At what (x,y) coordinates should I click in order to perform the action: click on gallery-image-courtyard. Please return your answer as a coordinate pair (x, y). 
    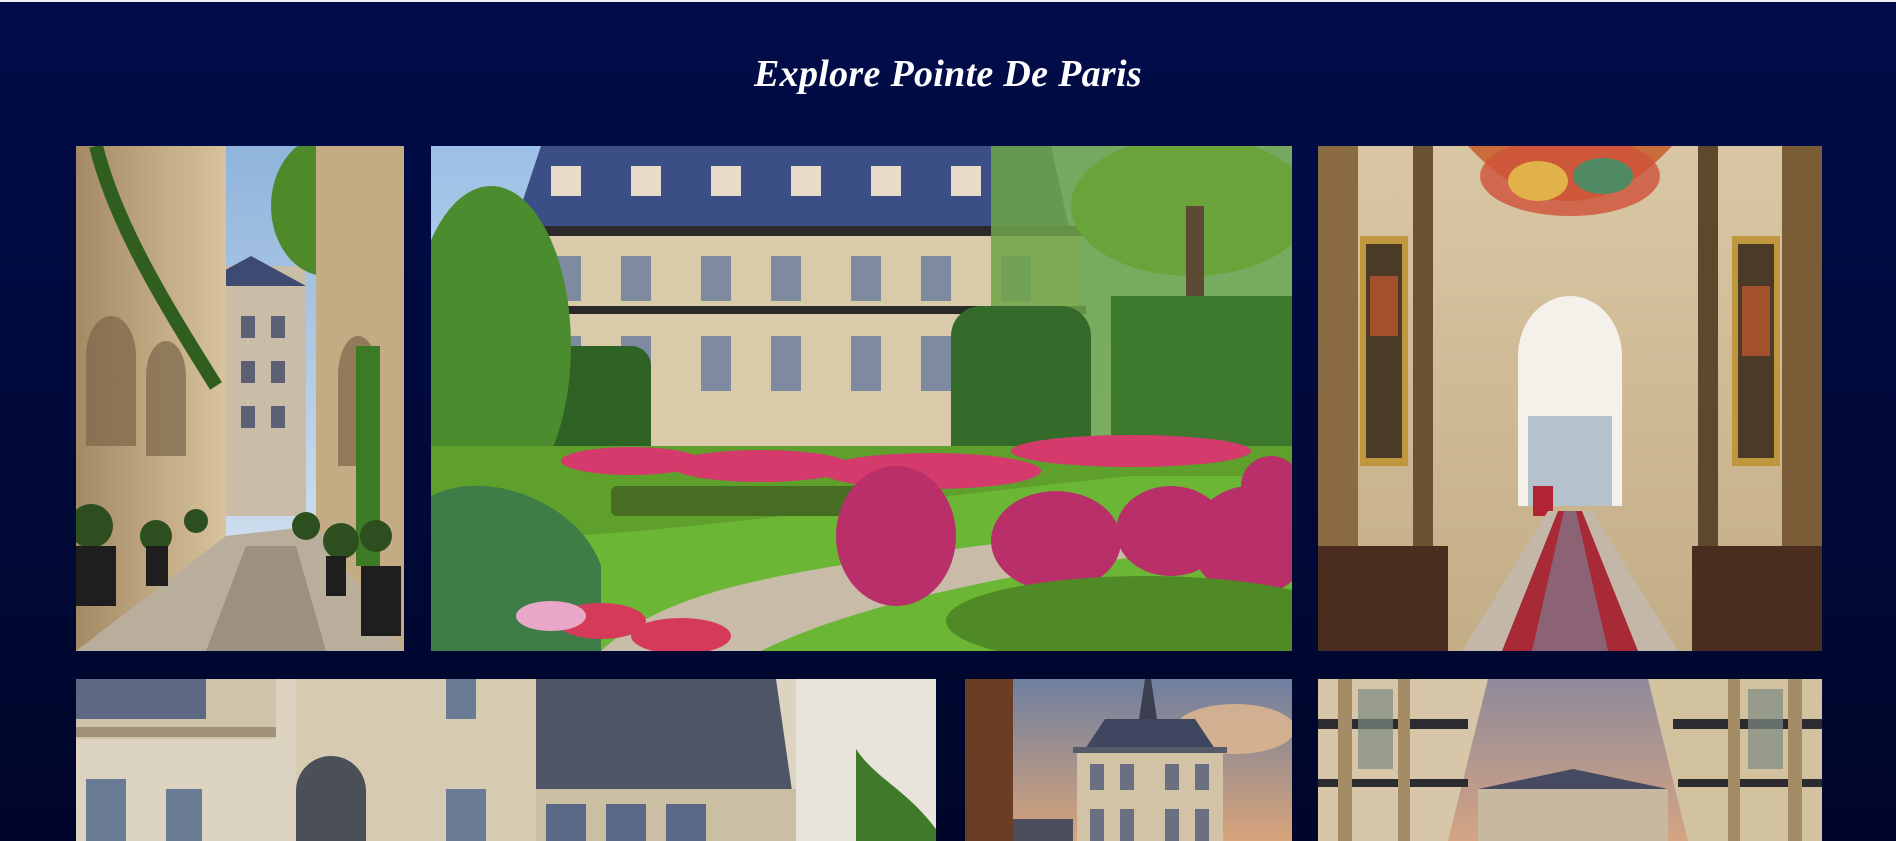
    Looking at the image, I should click on (240, 398).